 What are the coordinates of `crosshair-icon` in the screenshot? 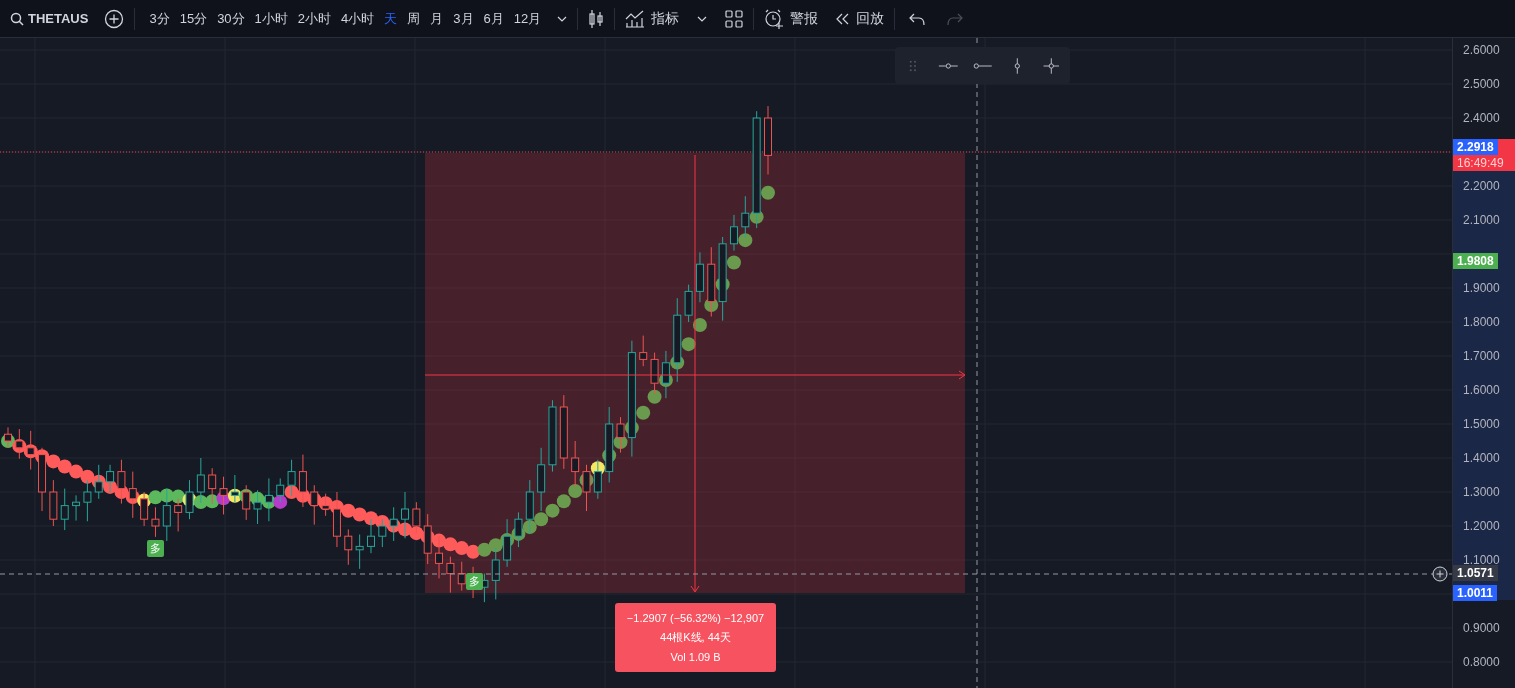 It's located at (1051, 65).